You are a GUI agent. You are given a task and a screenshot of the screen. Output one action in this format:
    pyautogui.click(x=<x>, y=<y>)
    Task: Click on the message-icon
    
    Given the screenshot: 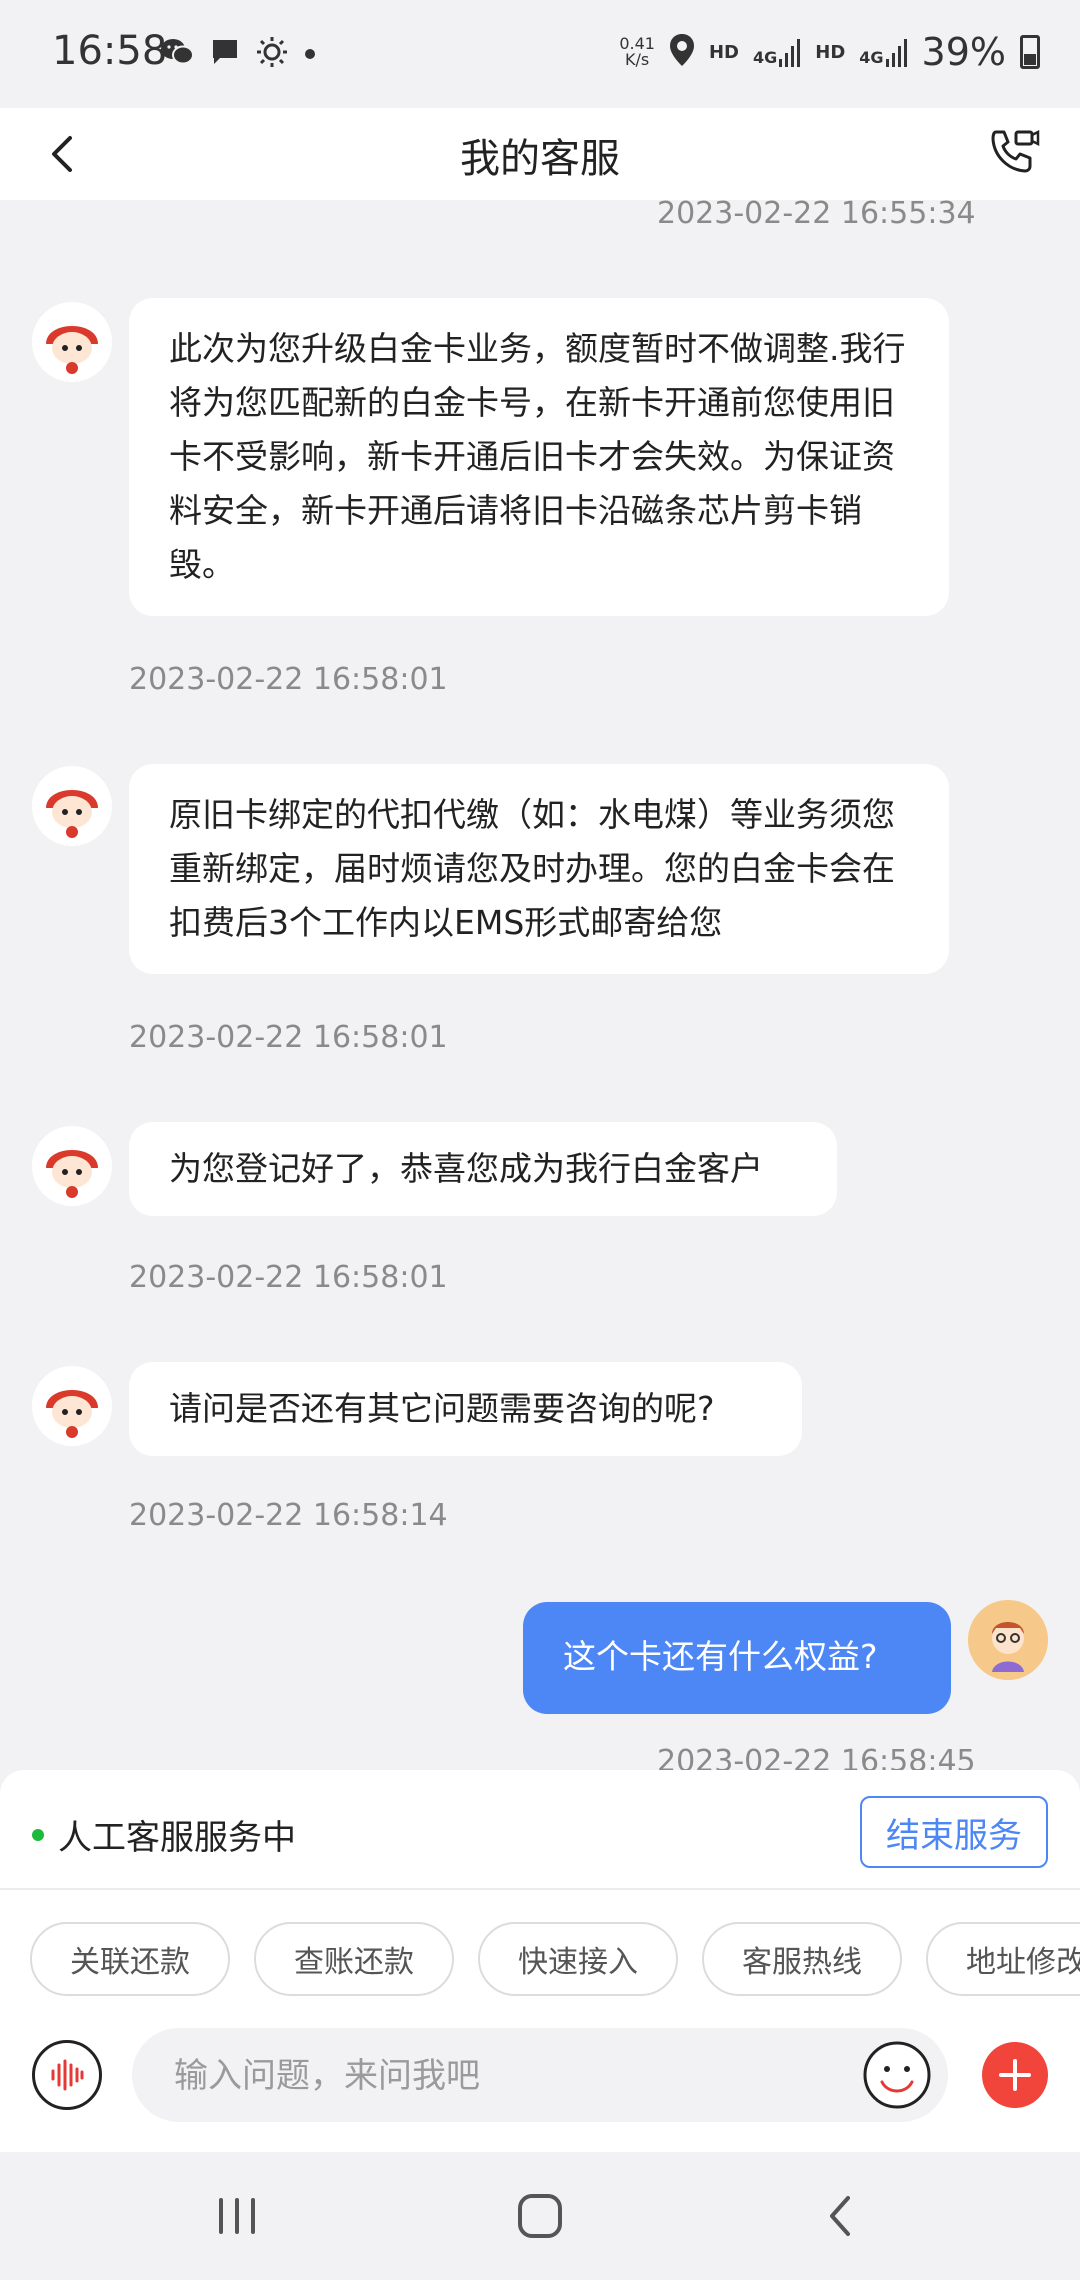 What is the action you would take?
    pyautogui.click(x=225, y=54)
    